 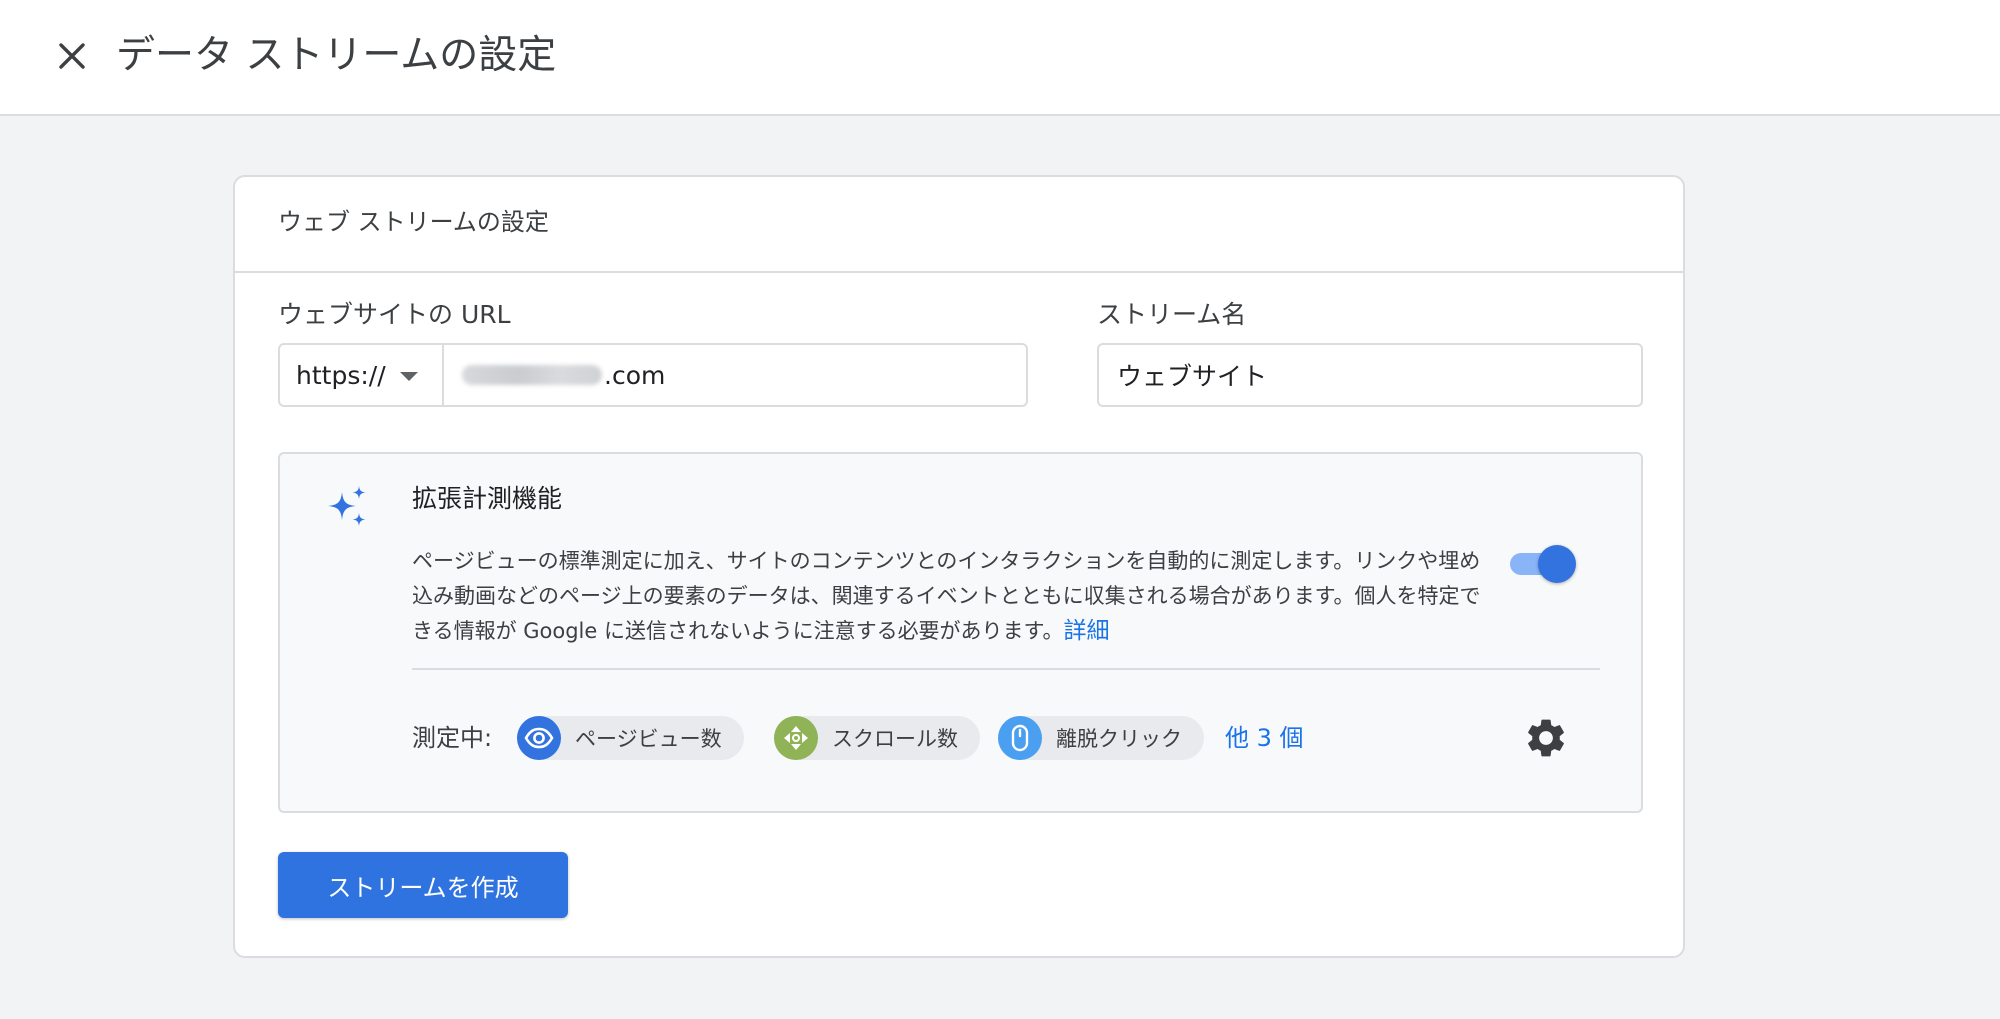 What do you see at coordinates (413, 222) in the screenshot?
I see `card-title: ウェブ ストリームの設定` at bounding box center [413, 222].